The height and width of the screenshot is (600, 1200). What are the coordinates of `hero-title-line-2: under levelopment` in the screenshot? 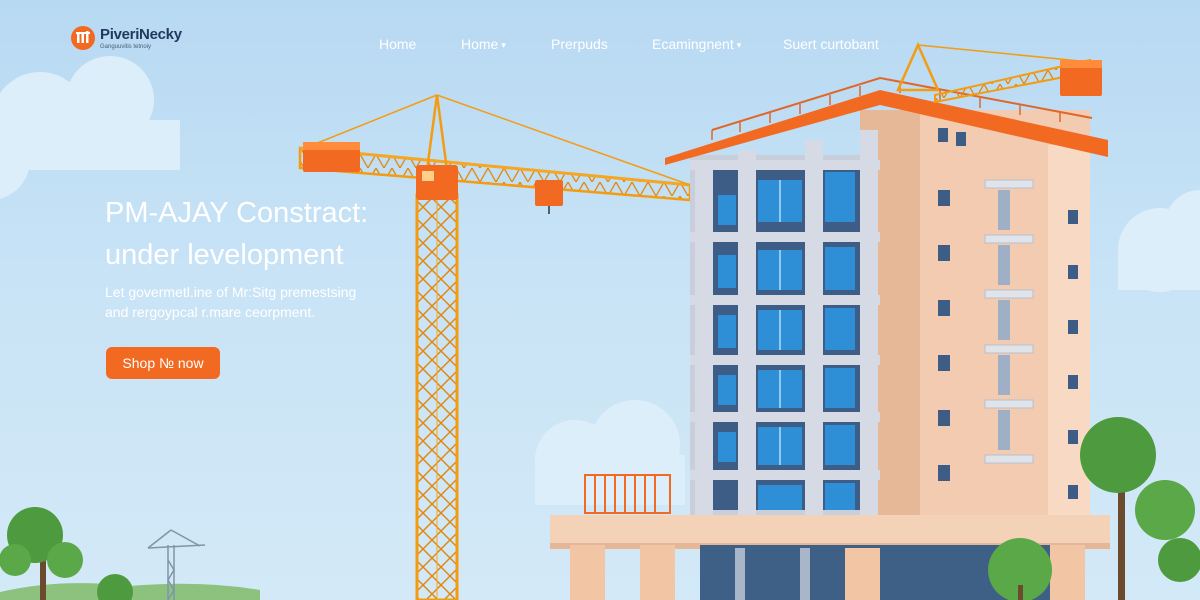 It's located at (224, 255).